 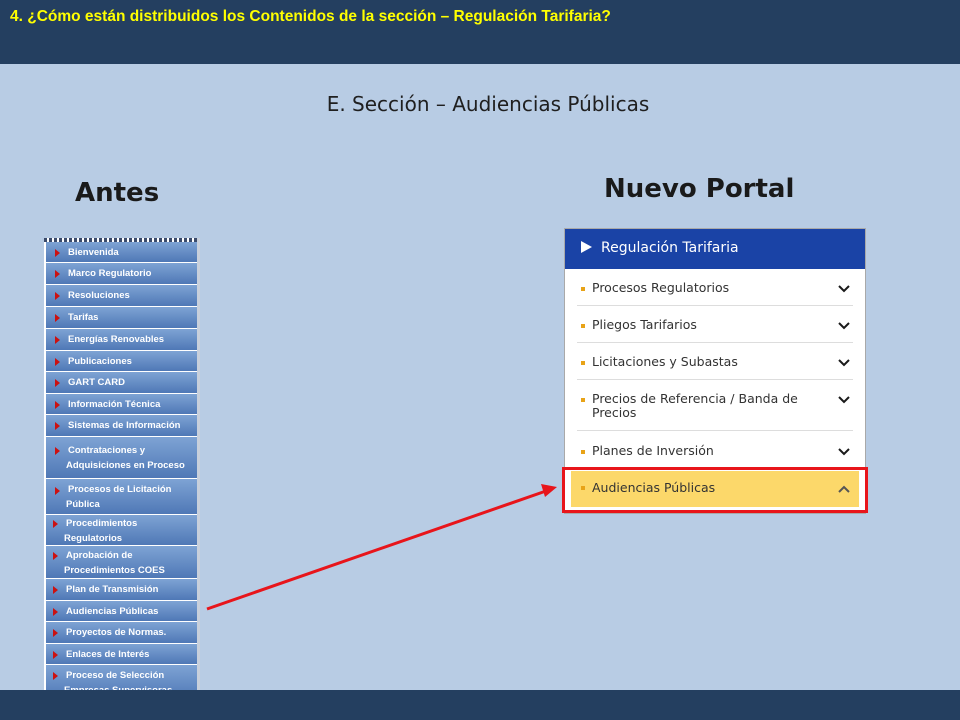 I want to click on new-portal-label: Nuevo Portal, so click(x=699, y=189).